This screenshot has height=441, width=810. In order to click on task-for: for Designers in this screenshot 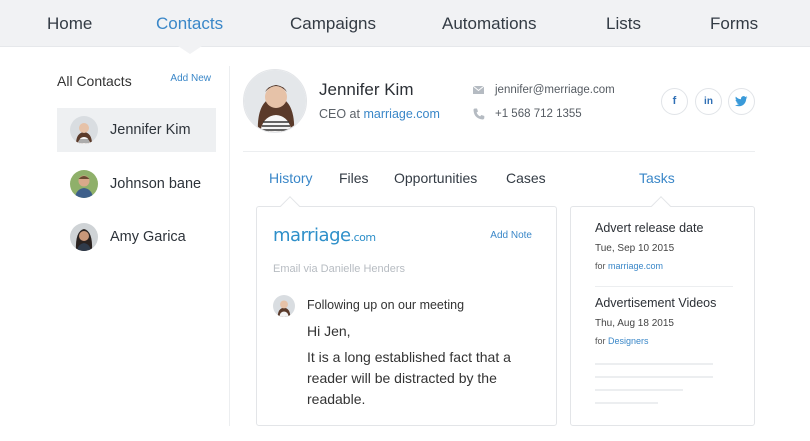, I will do `click(622, 341)`.